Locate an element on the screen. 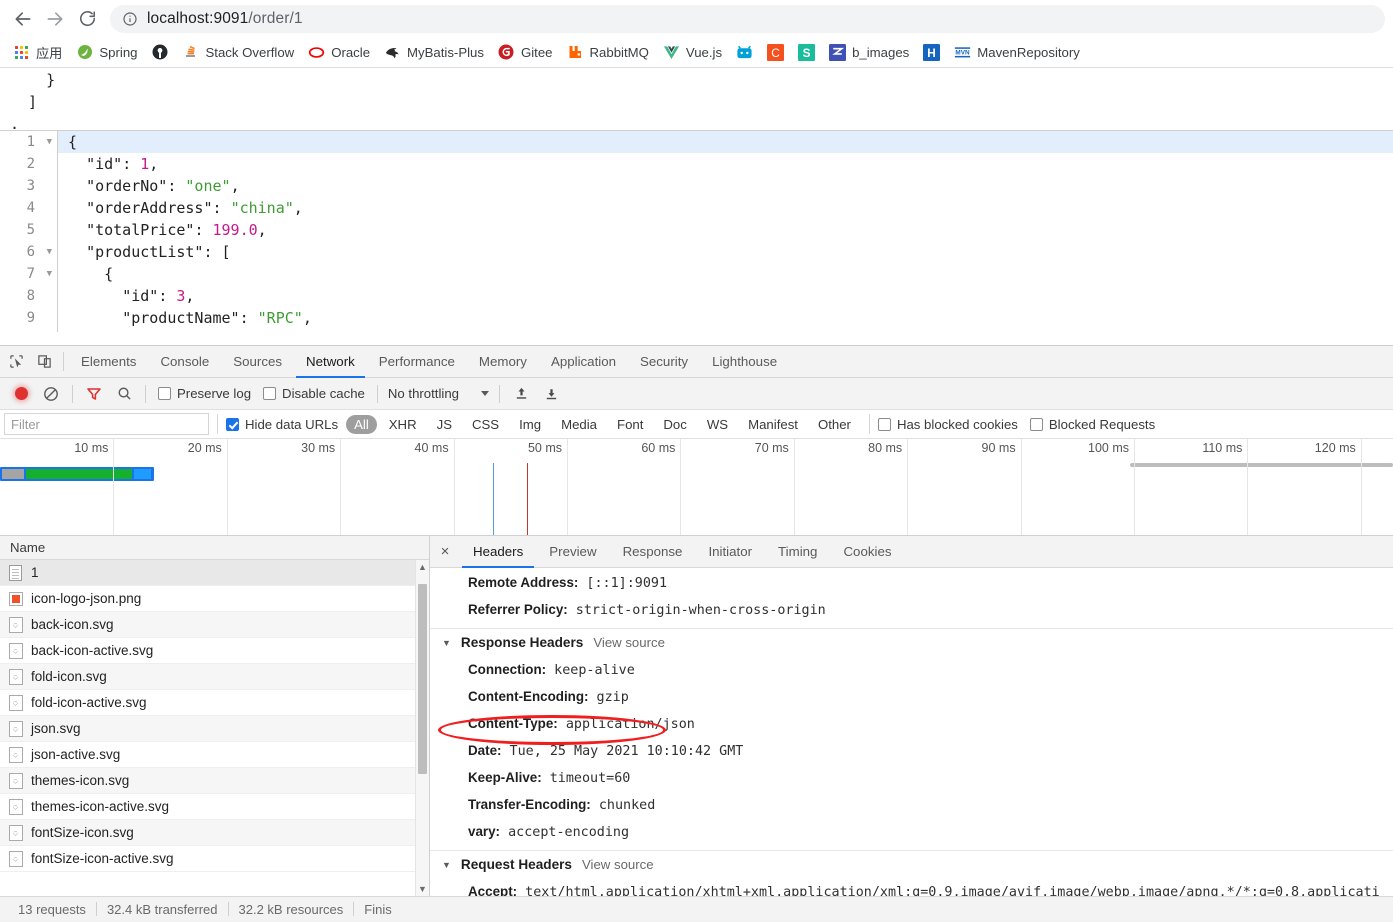 The width and height of the screenshot is (1393, 922). export-har-button is located at coordinates (551, 394).